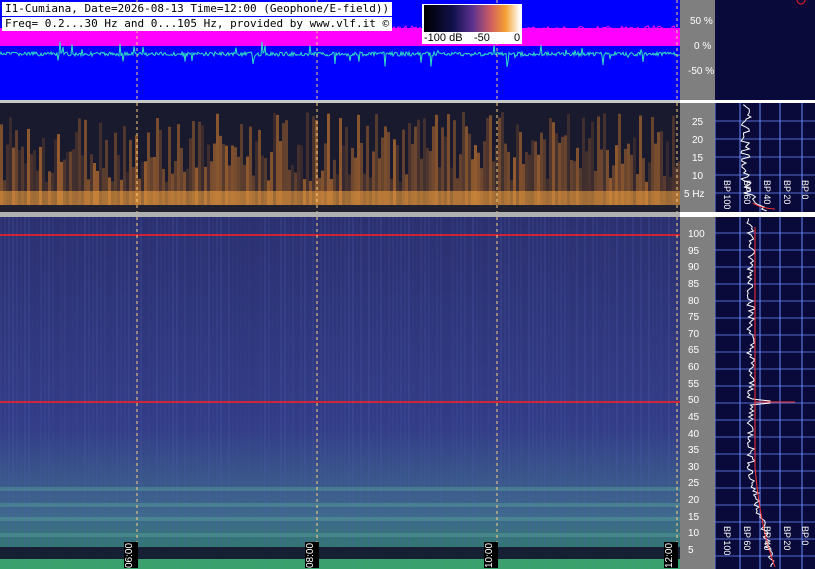 The height and width of the screenshot is (569, 815). What do you see at coordinates (694, 533) in the screenshot?
I see `y-tick: 10` at bounding box center [694, 533].